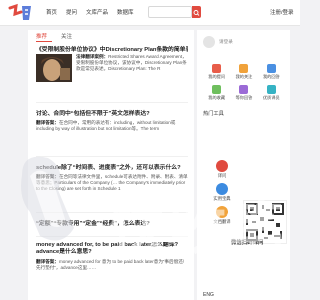 This screenshot has height=300, width=320. What do you see at coordinates (271, 89) in the screenshot?
I see `user-icon` at bounding box center [271, 89].